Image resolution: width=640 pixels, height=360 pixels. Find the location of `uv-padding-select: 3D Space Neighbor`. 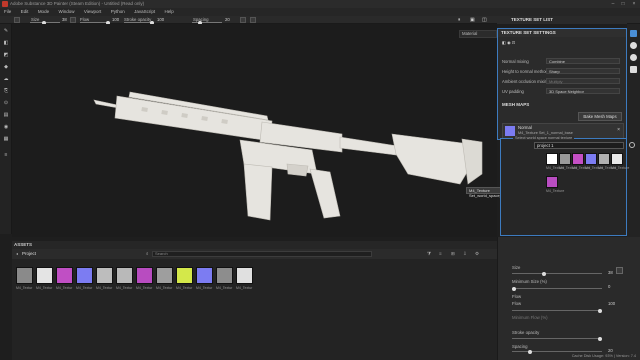

uv-padding-select: 3D Space Neighbor is located at coordinates (583, 91).